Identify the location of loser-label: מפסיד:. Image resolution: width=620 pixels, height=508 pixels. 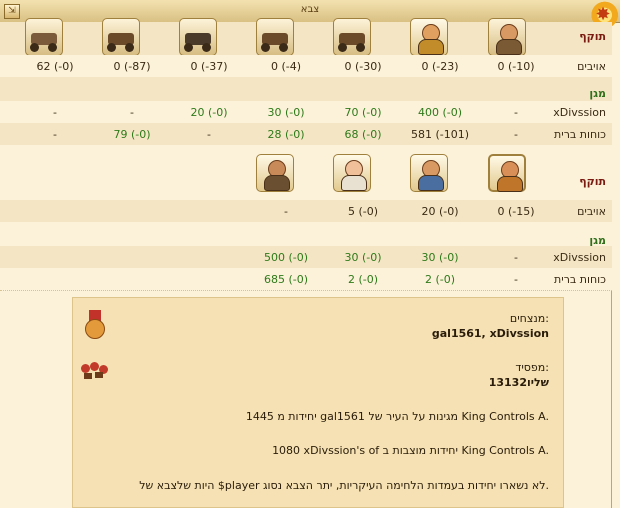
(532, 367).